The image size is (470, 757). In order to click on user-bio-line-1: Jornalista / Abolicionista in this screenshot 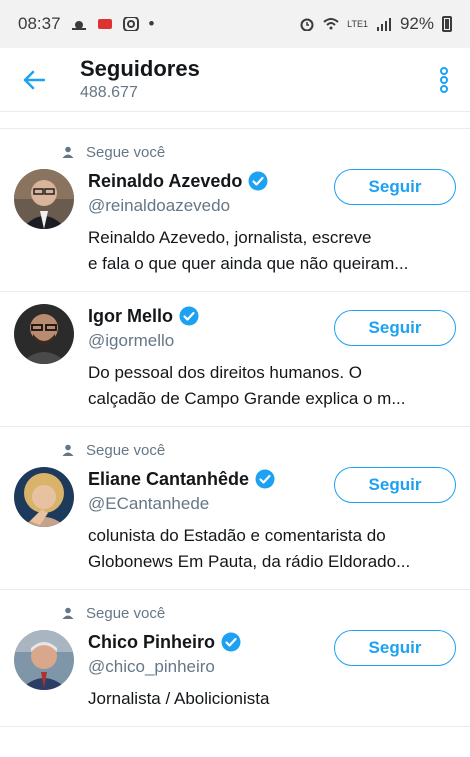, I will do `click(179, 698)`.